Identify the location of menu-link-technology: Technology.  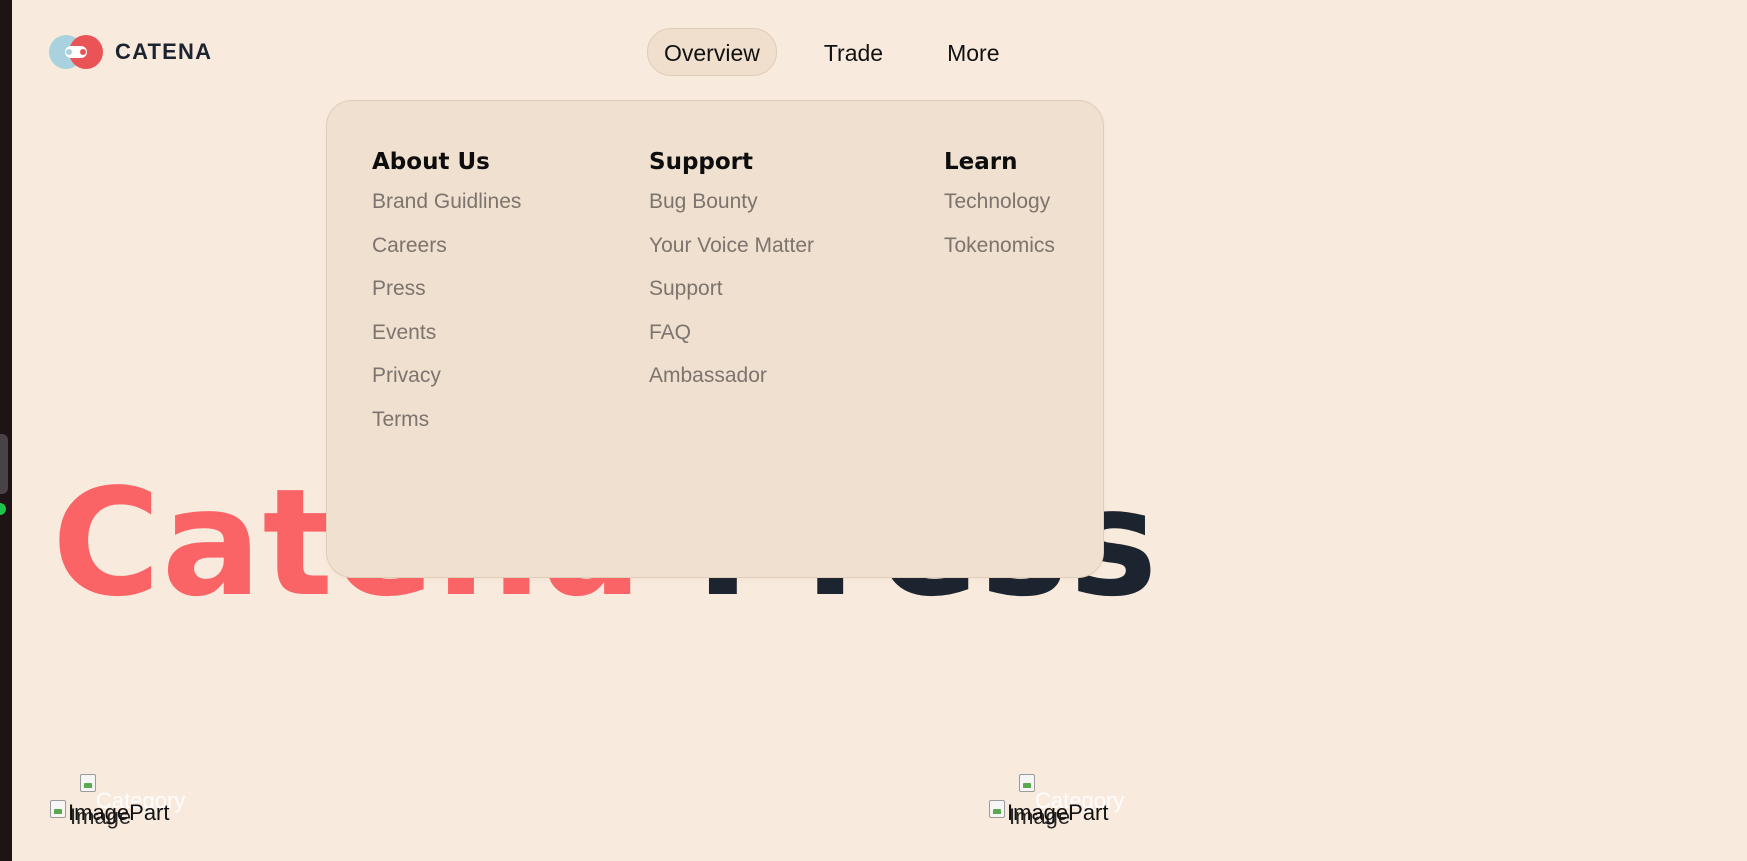
(999, 202).